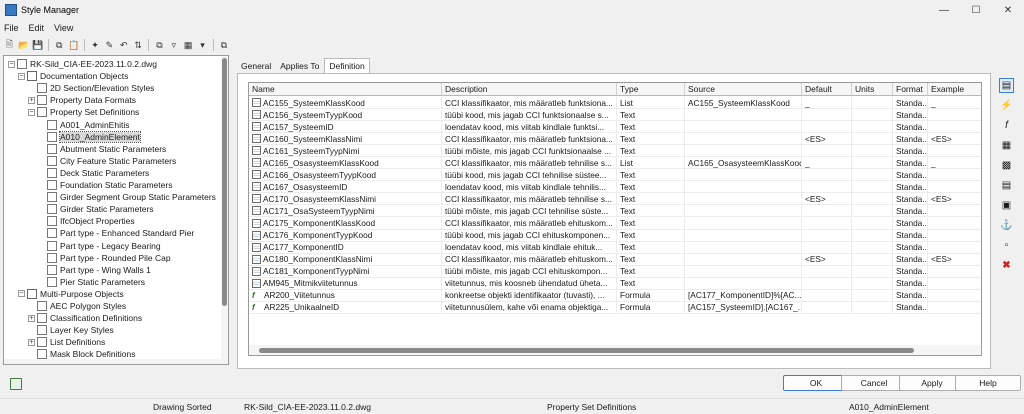 The image size is (1024, 414). What do you see at coordinates (11, 28) in the screenshot?
I see `menu-file: File` at bounding box center [11, 28].